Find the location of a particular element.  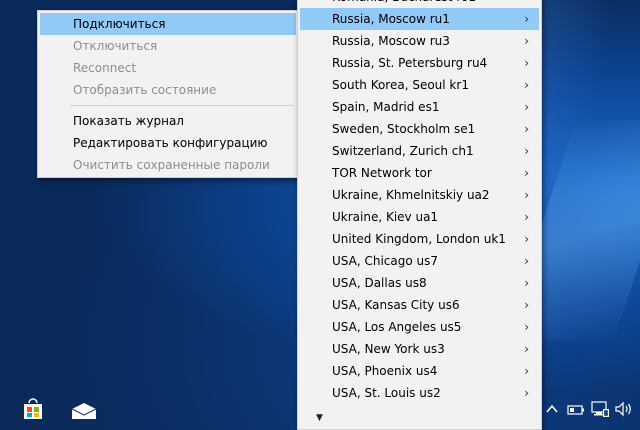

server-item-label: USA, Chicago us7 is located at coordinates (385, 261).